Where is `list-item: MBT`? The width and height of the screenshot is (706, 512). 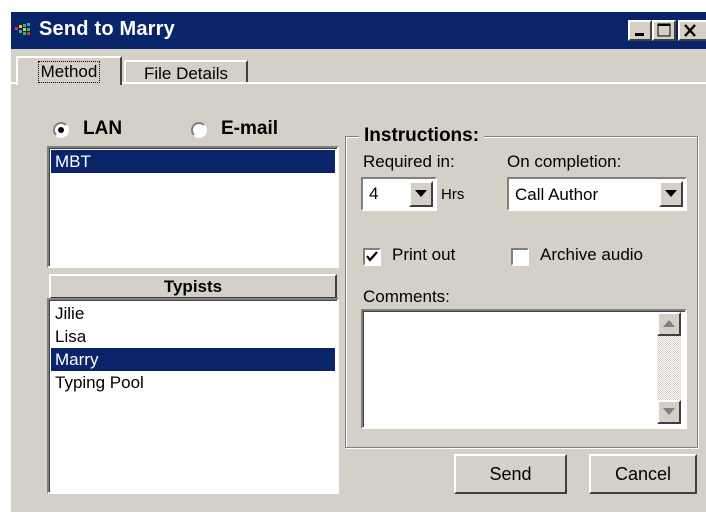 list-item: MBT is located at coordinates (193, 161).